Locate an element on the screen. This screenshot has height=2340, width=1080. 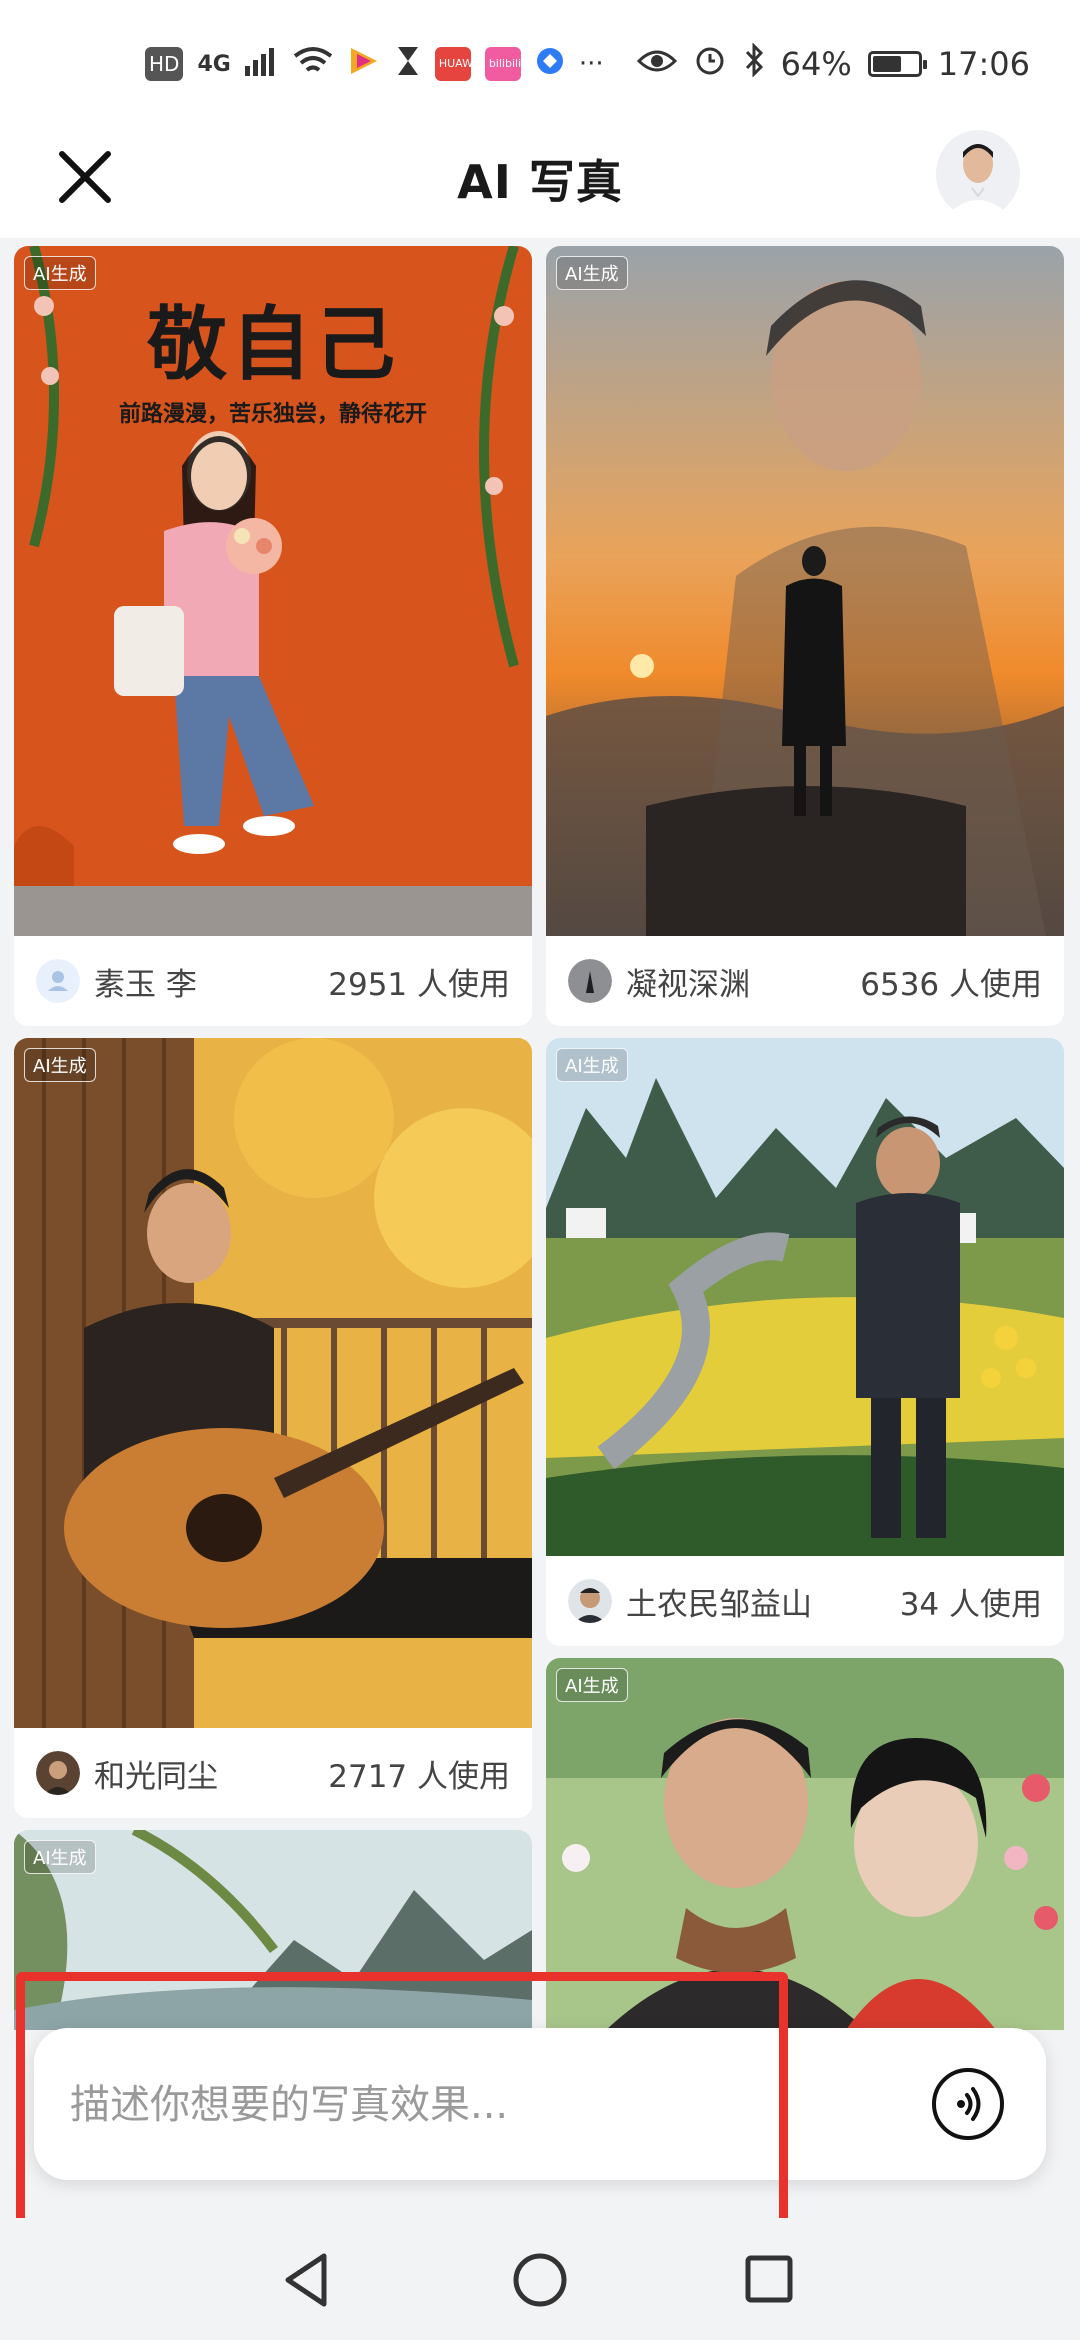
alarm-icon is located at coordinates (710, 64).